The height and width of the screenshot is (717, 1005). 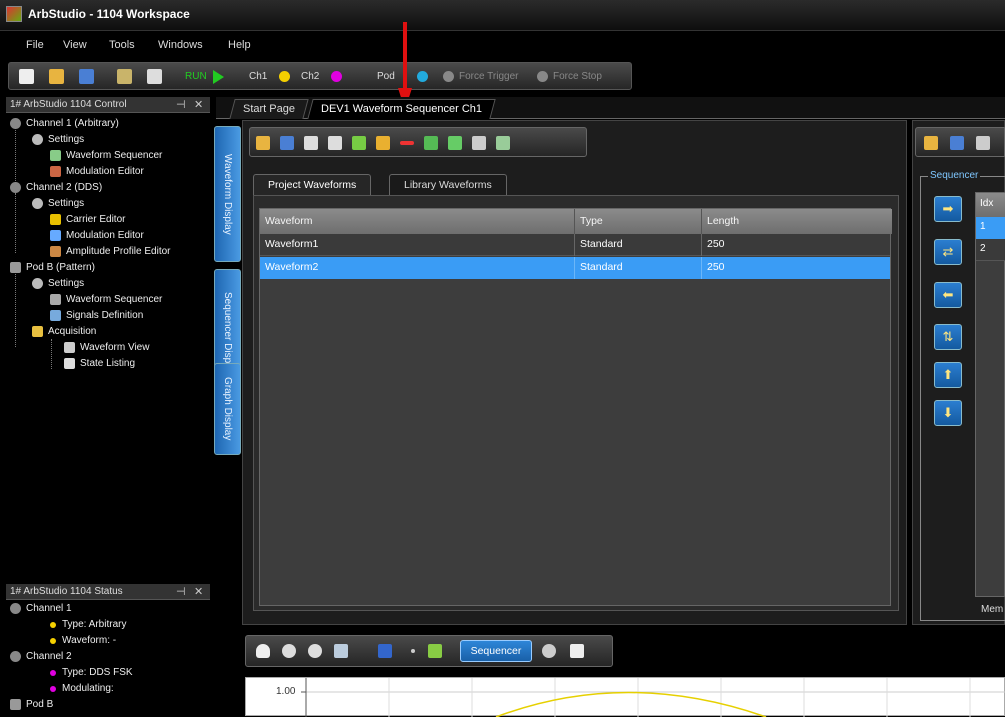 What do you see at coordinates (154, 76) in the screenshot?
I see `print-icon` at bounding box center [154, 76].